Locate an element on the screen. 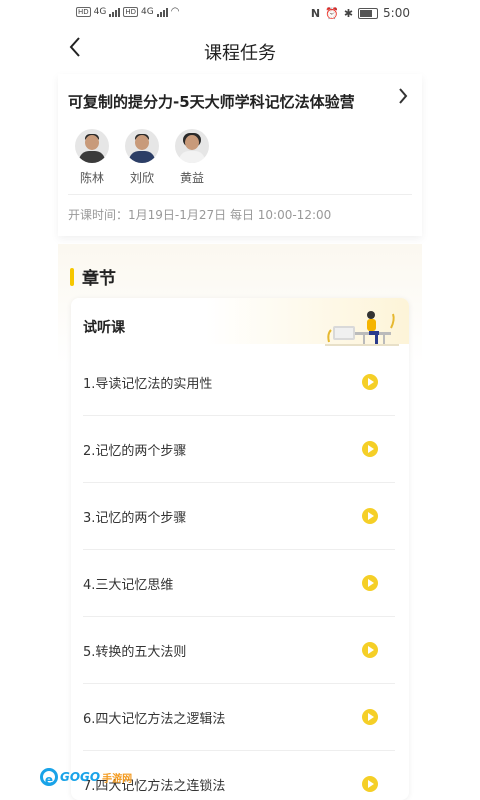 Image resolution: width=480 pixels, height=800 pixels. lesson-label: 2.记忆的两个步骤 is located at coordinates (135, 451).